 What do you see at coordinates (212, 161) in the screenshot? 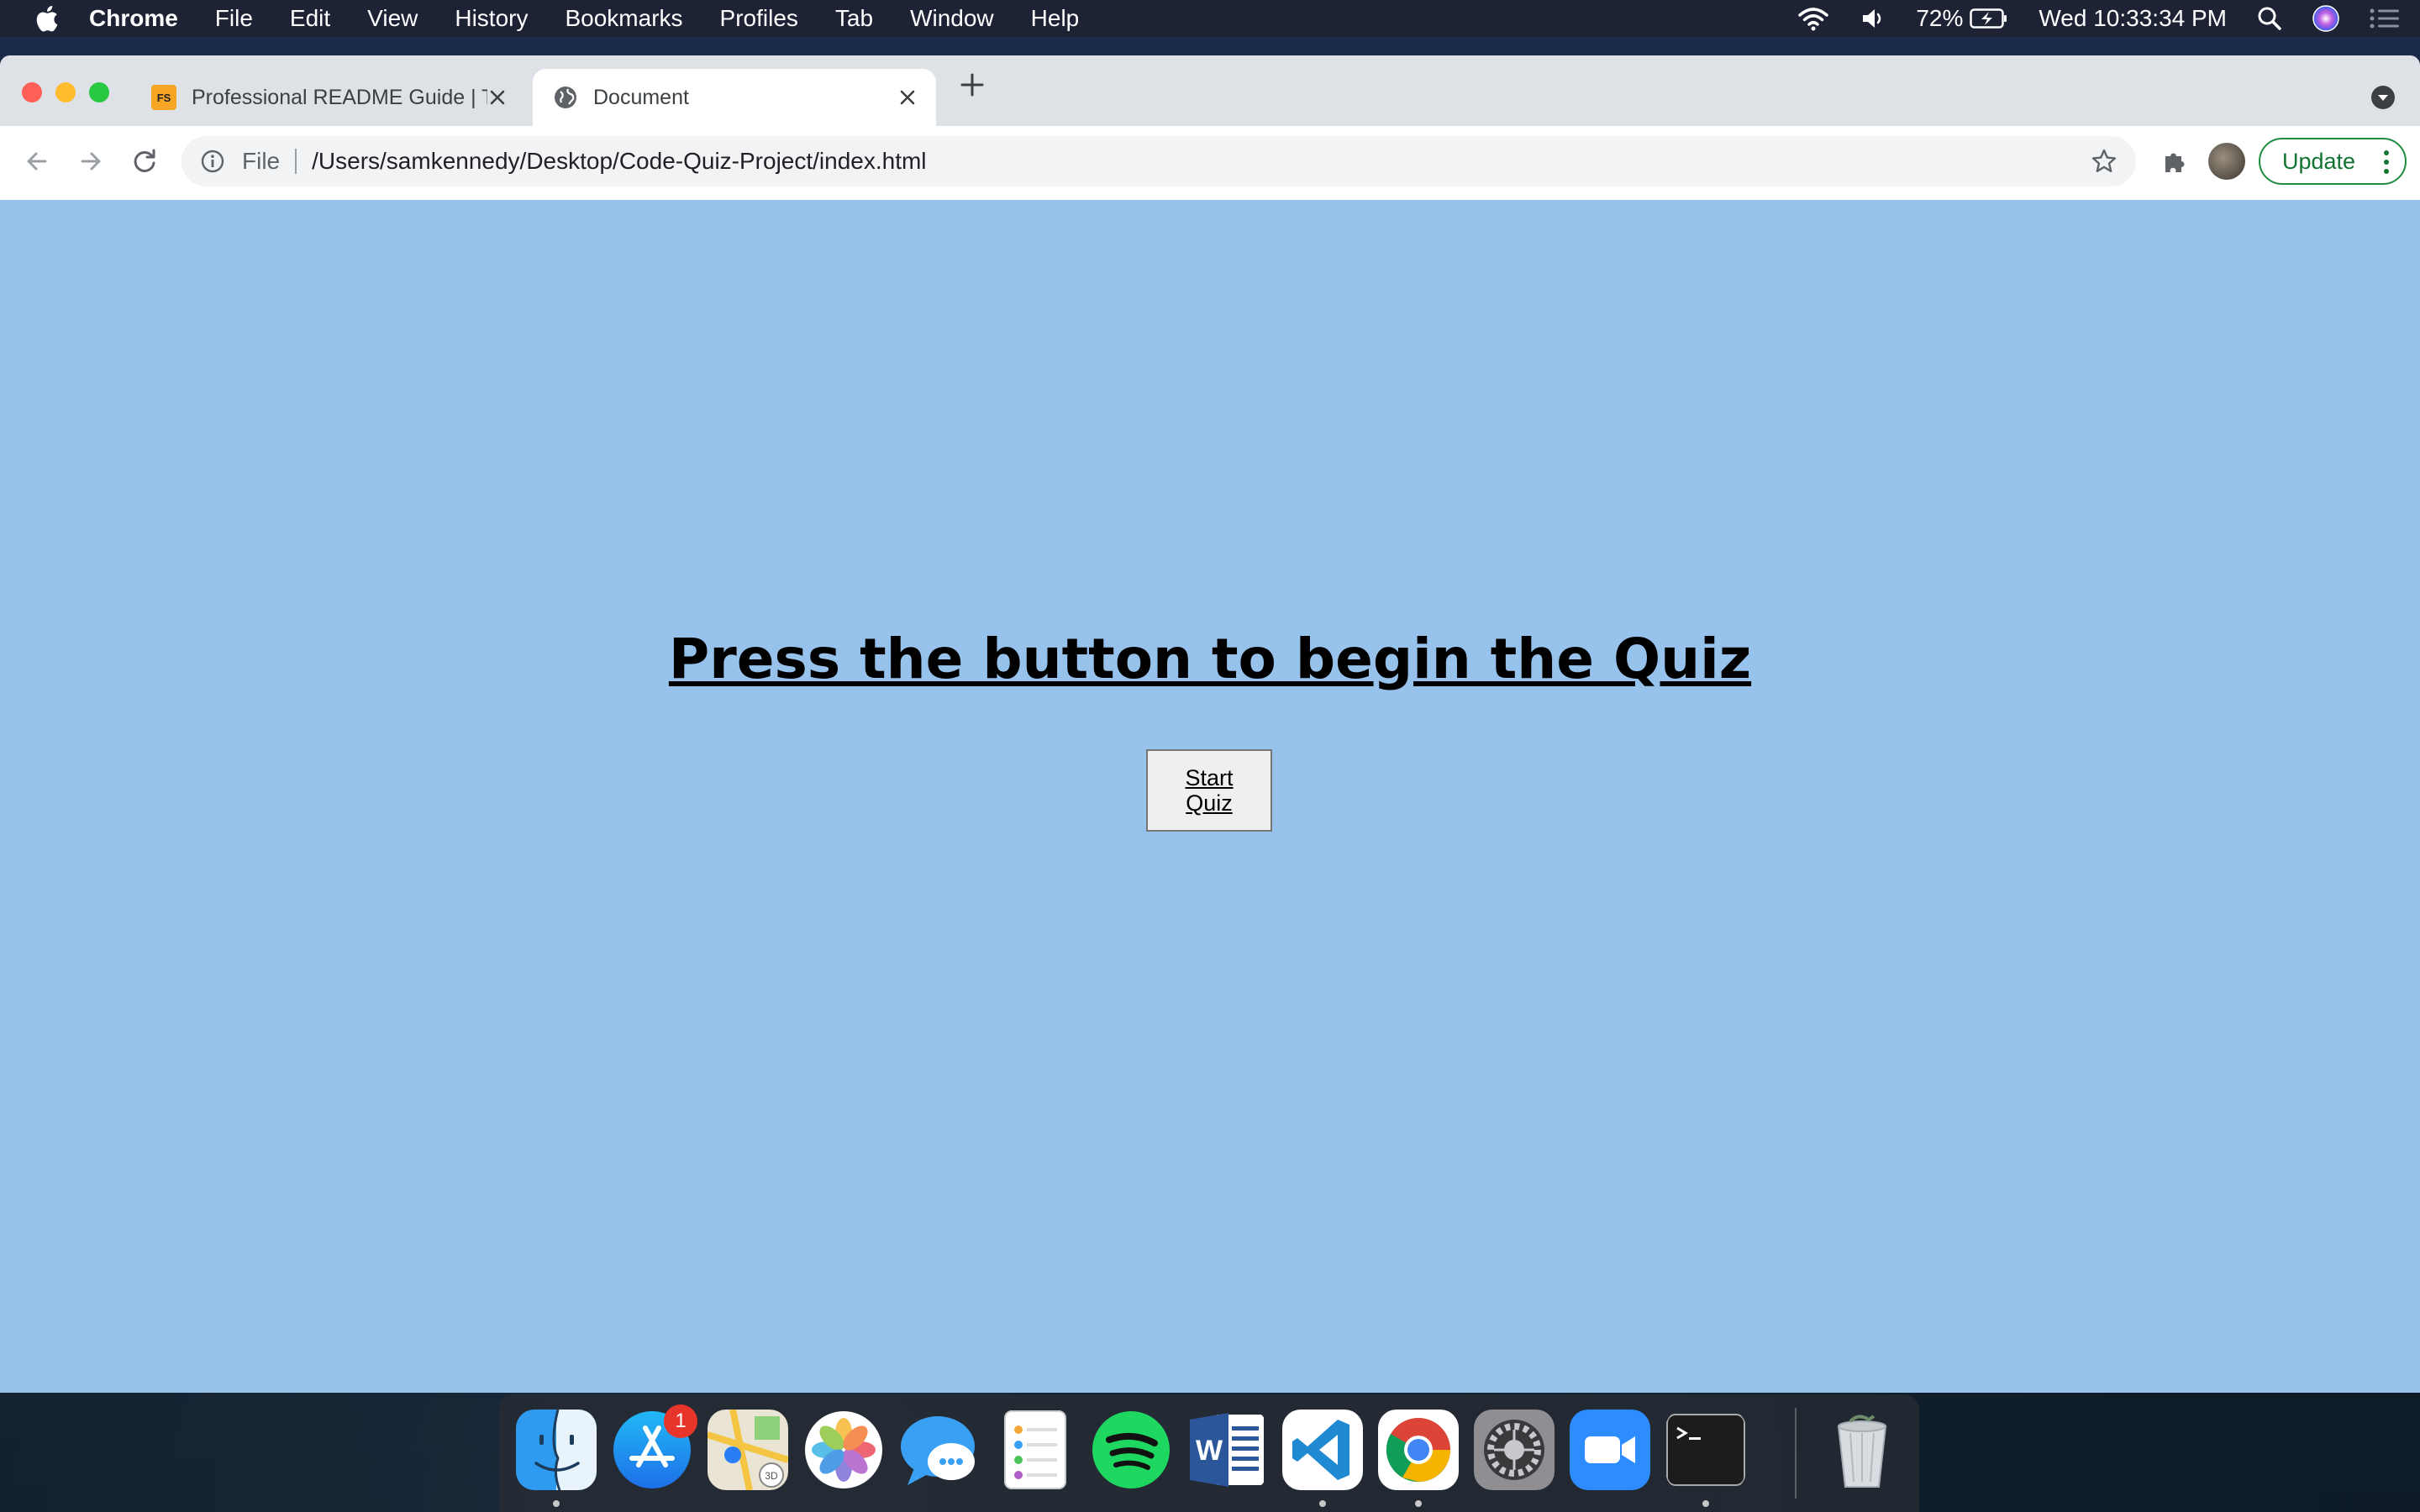
I see `info-icon` at bounding box center [212, 161].